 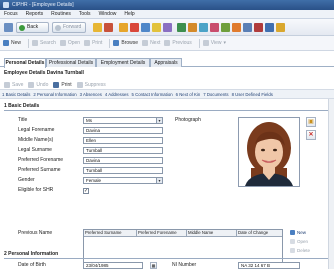 I want to click on alert-icon, so click(x=258, y=27).